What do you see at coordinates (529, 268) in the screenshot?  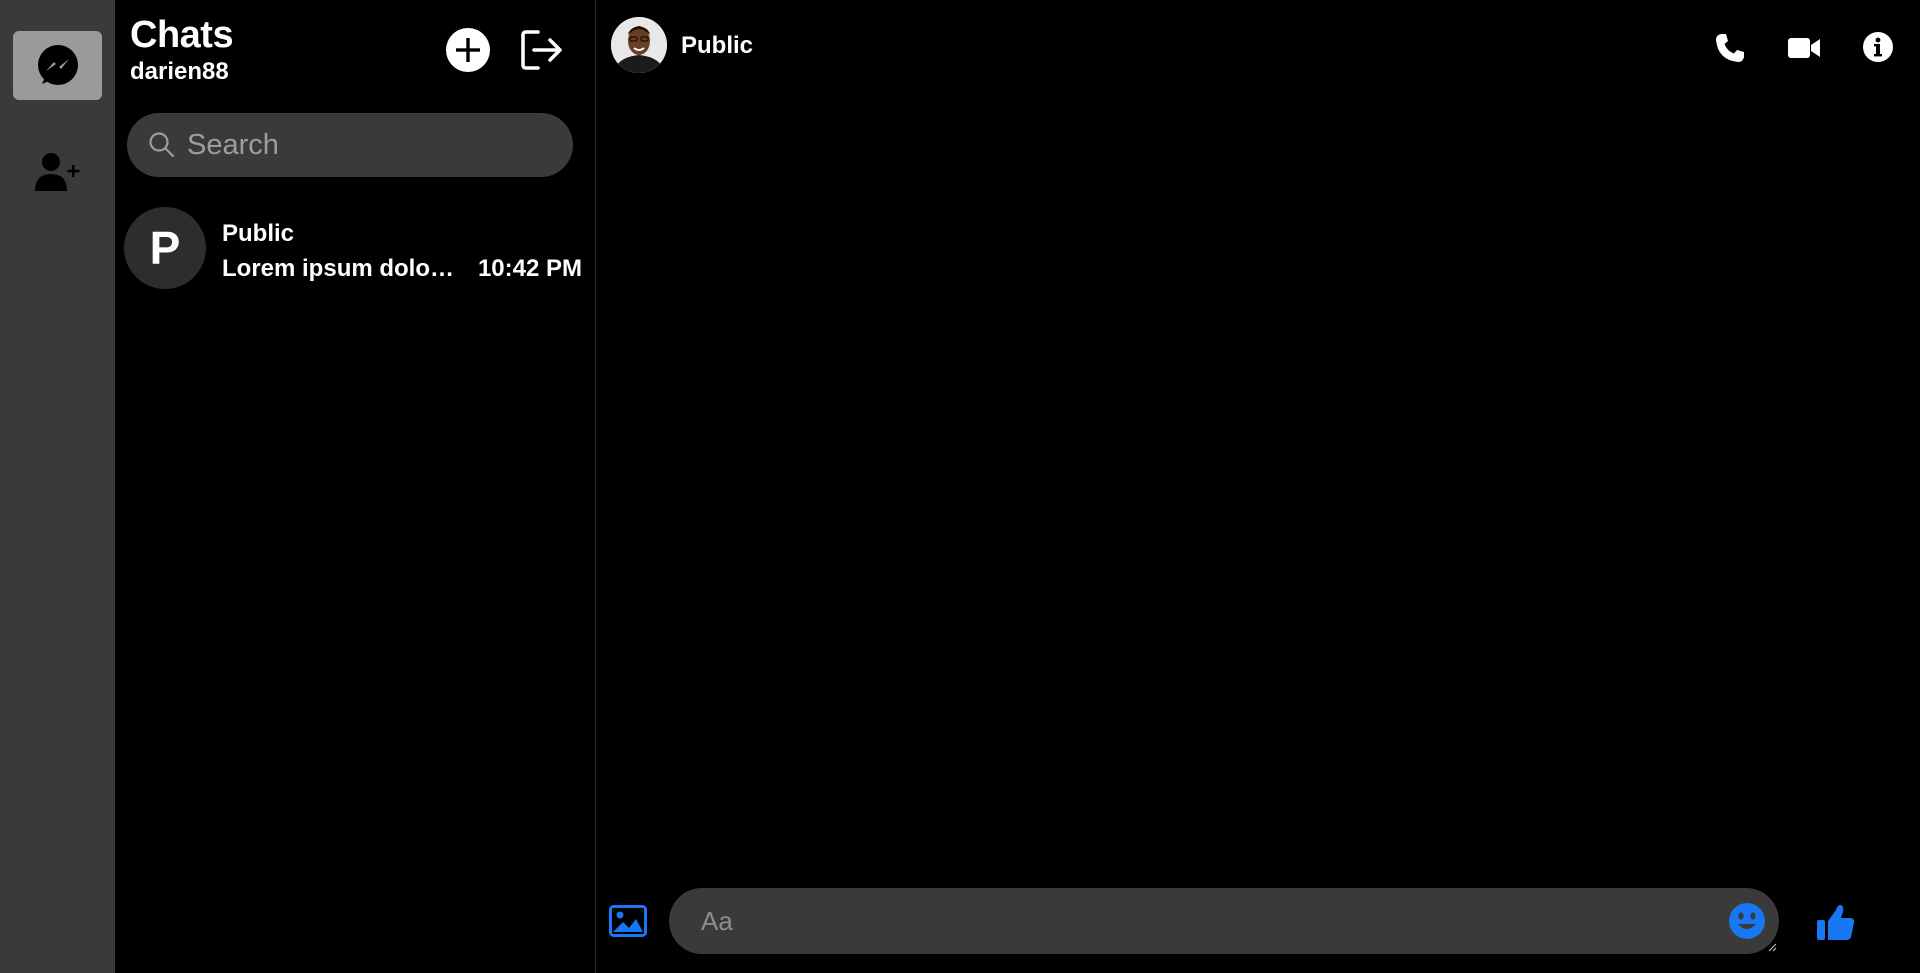 I see `chat-timestamp: 10:42 PM` at bounding box center [529, 268].